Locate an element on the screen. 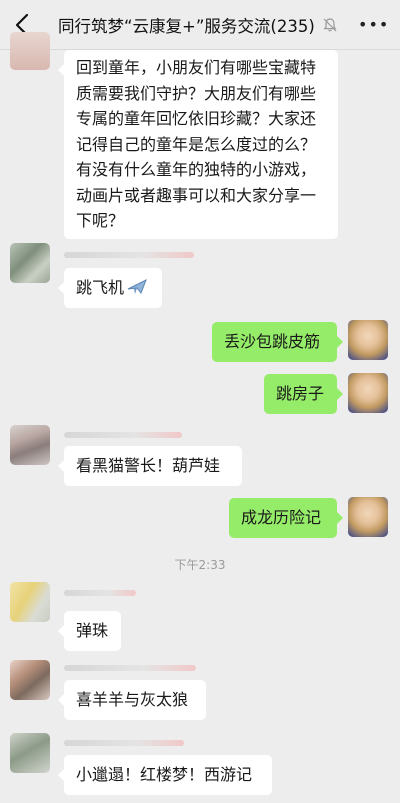 The width and height of the screenshot is (400, 803). message-line: 专属的童年回忆依旧珍藏？大家还 is located at coordinates (196, 118).